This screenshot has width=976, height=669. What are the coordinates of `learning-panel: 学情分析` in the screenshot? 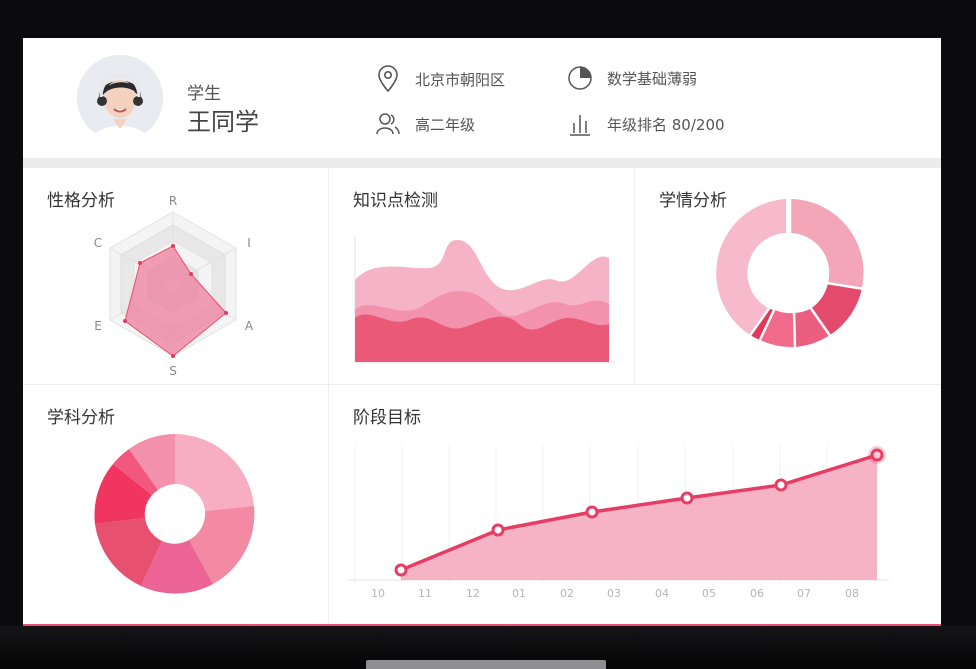 It's located at (788, 276).